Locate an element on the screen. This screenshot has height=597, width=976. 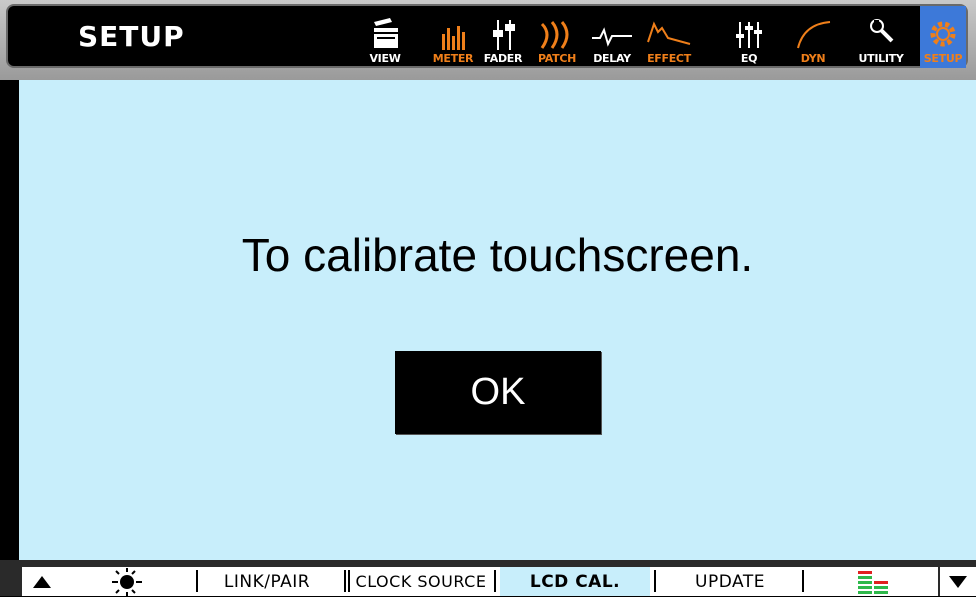
setup-gear-icon is located at coordinates (943, 34).